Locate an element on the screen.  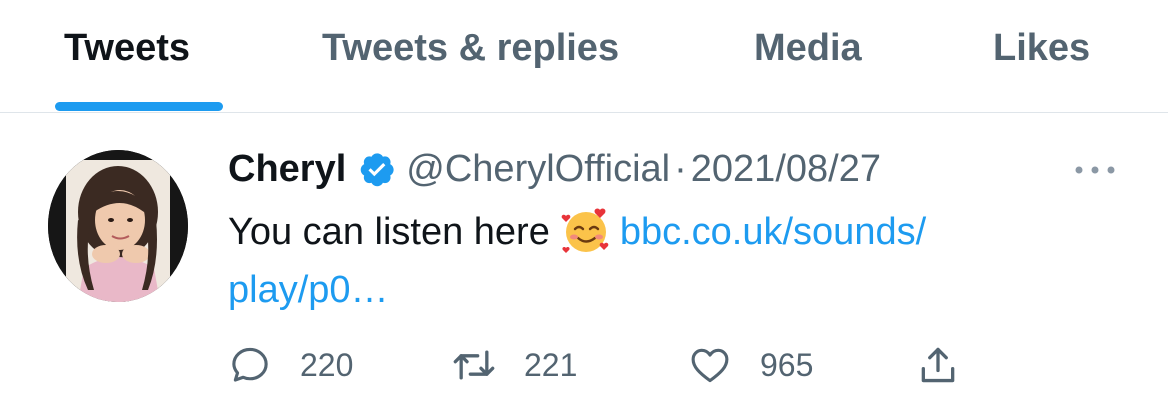
avatar is located at coordinates (118, 226).